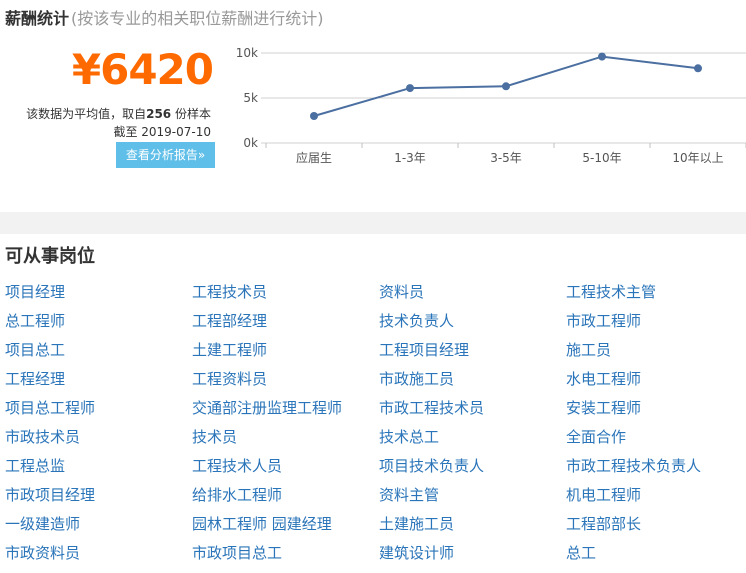  Describe the element at coordinates (98, 437) in the screenshot. I see `job-link: 市政技术员` at that location.